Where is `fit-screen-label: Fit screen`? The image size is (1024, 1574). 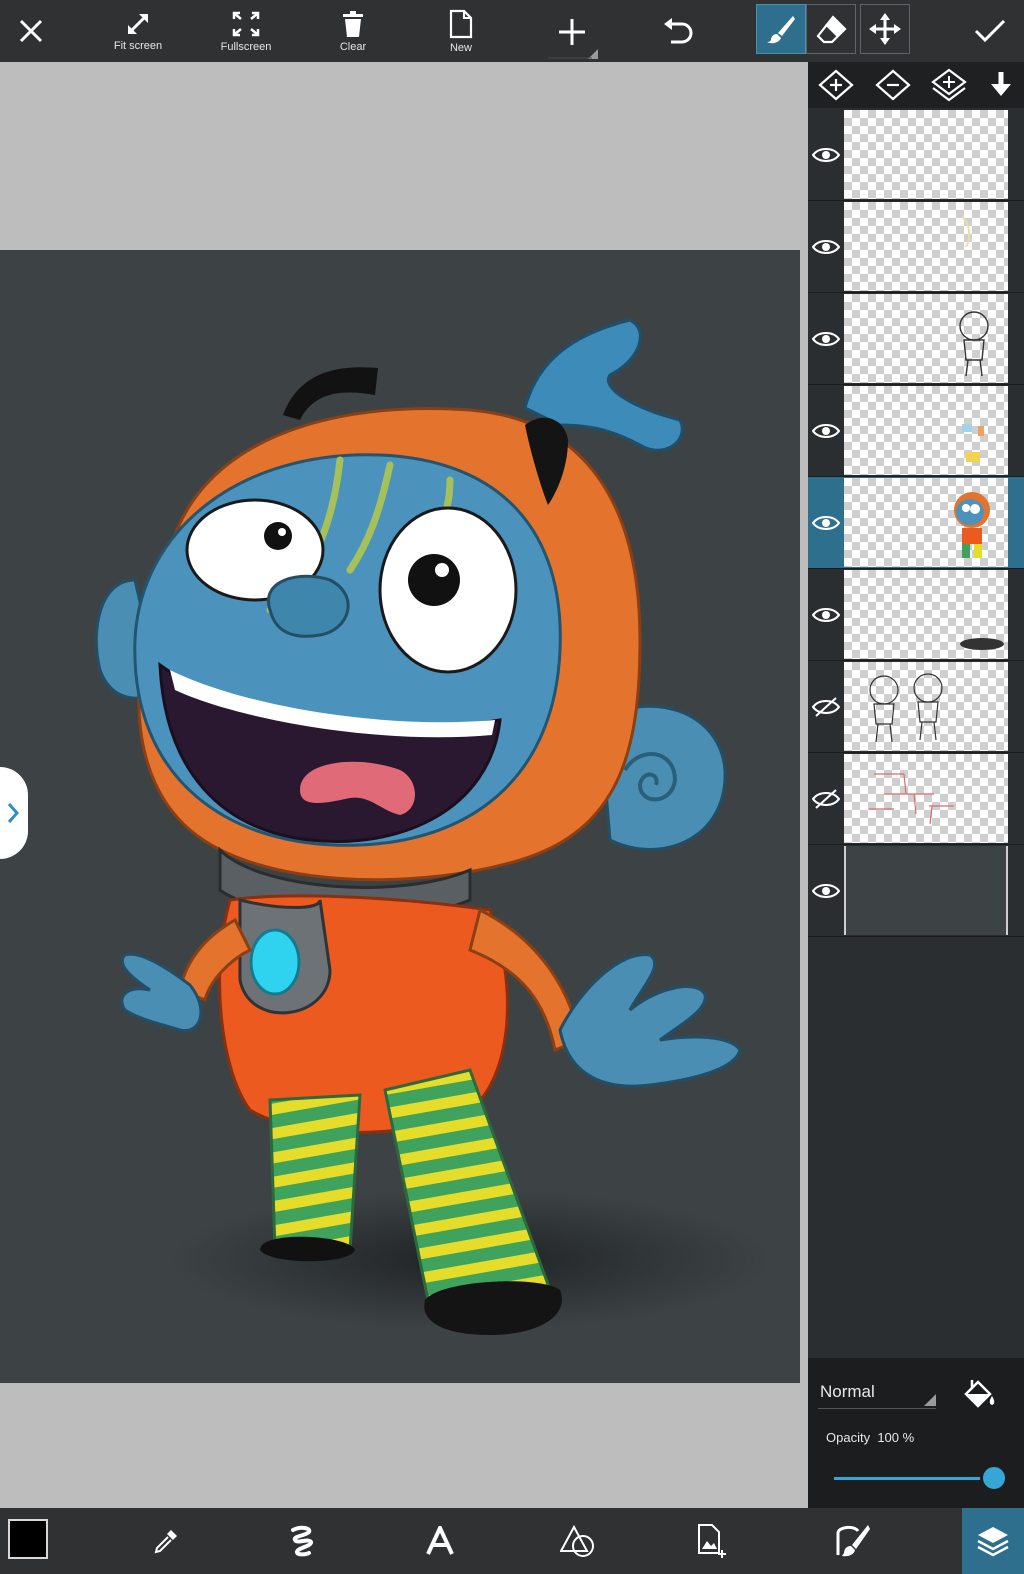
fit-screen-label: Fit screen is located at coordinates (138, 45).